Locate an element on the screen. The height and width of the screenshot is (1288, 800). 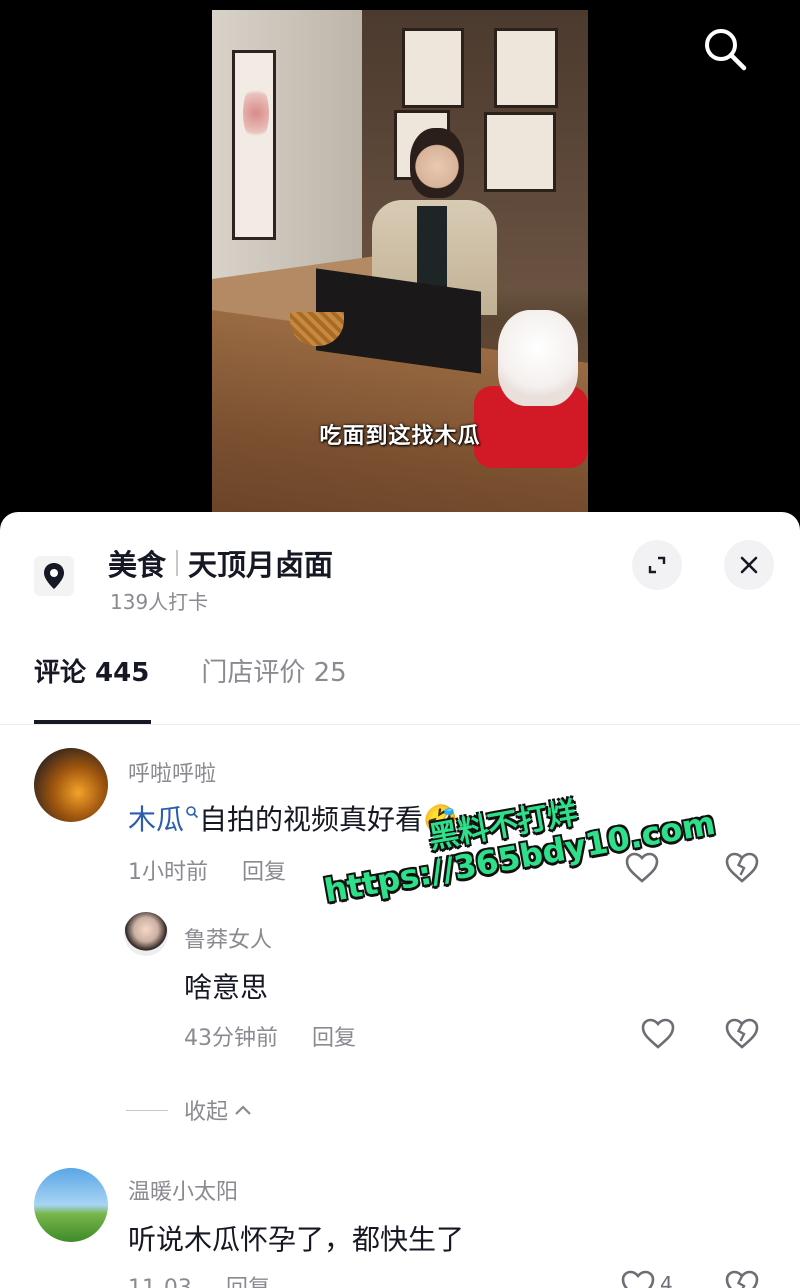
expand-icon is located at coordinates (657, 565).